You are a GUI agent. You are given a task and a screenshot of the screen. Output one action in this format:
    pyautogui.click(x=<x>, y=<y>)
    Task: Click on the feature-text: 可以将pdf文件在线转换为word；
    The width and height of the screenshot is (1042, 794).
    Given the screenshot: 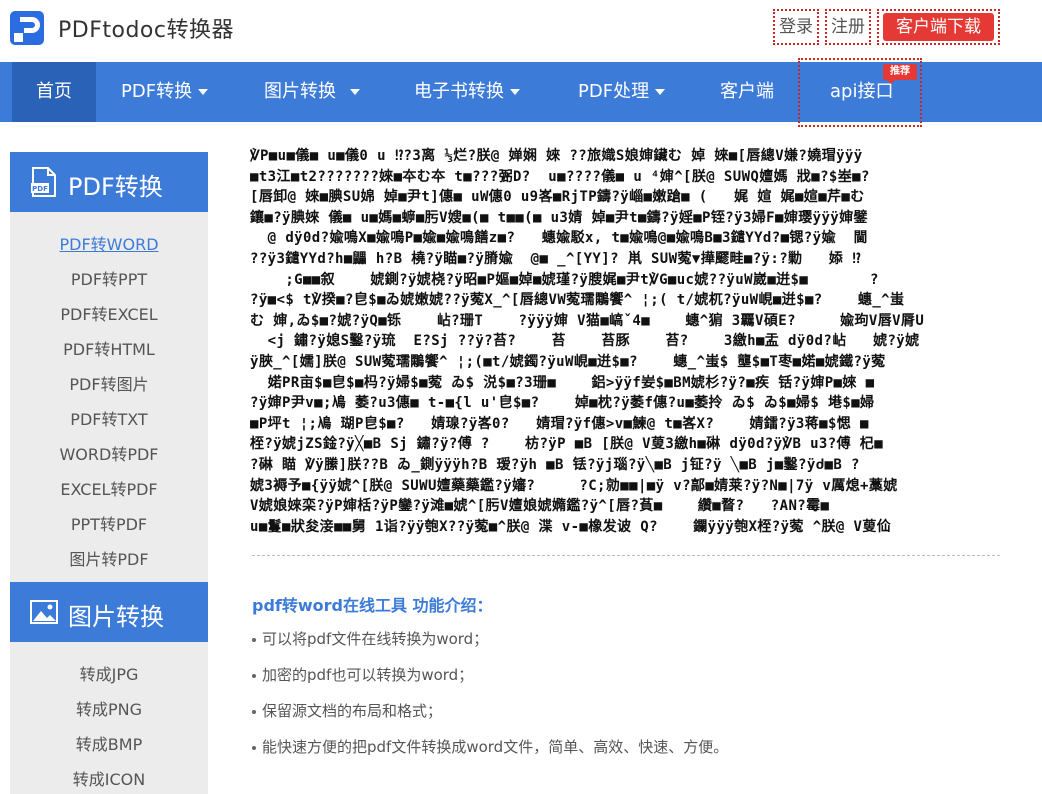 What is the action you would take?
    pyautogui.click(x=375, y=639)
    